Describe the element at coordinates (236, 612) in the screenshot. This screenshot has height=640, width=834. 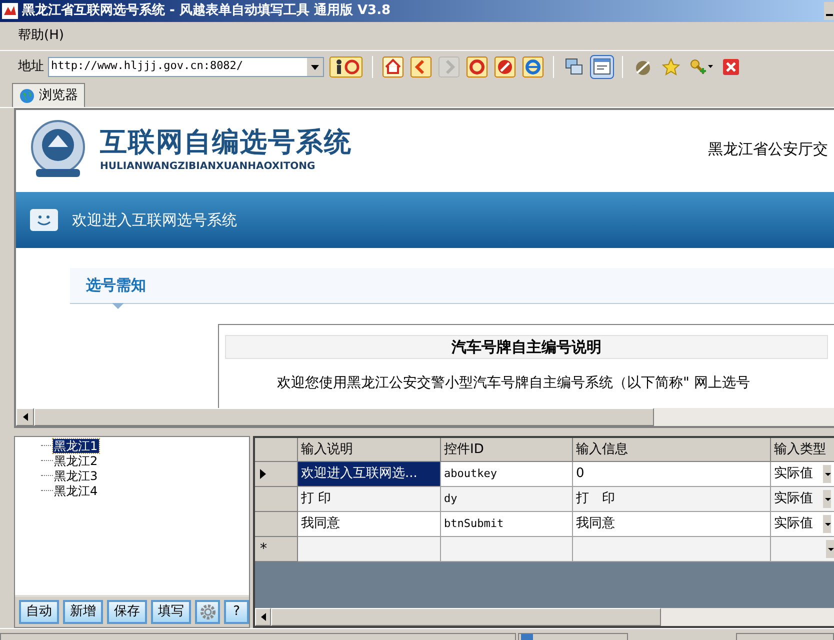
I see `action-button: ?` at that location.